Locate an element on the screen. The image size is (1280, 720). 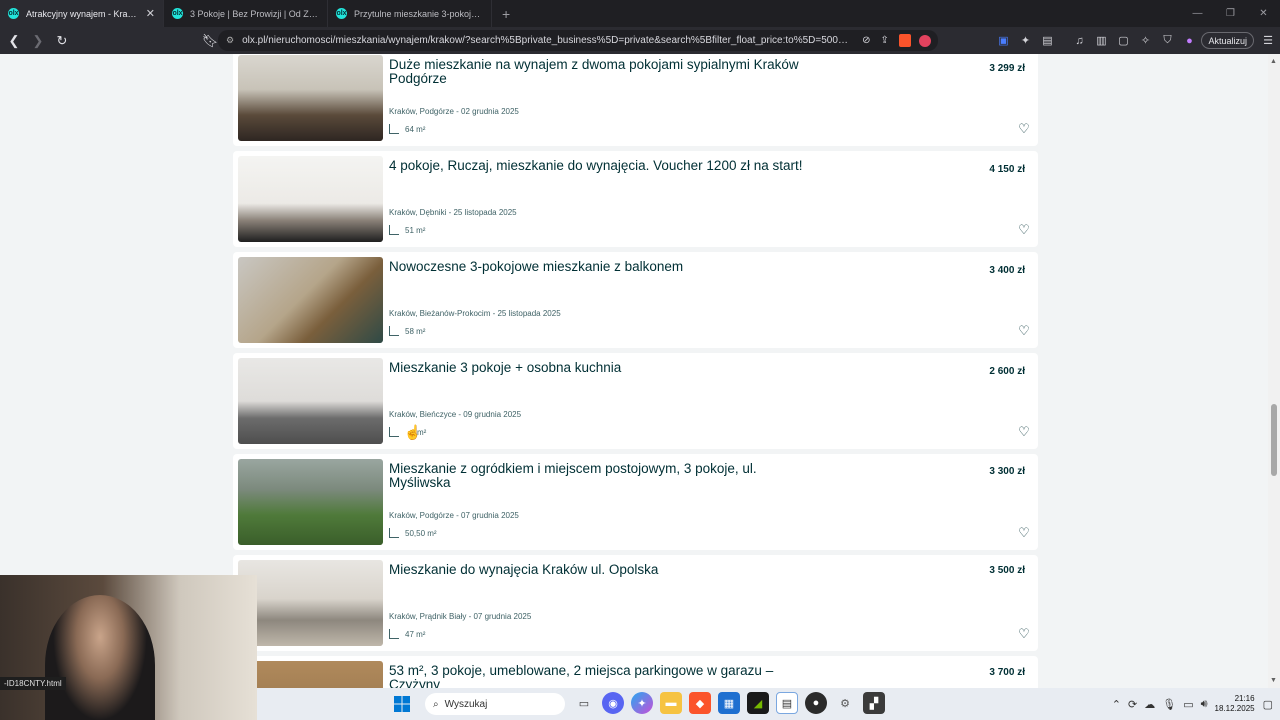
rewards-icon is located at coordinates (924, 40).